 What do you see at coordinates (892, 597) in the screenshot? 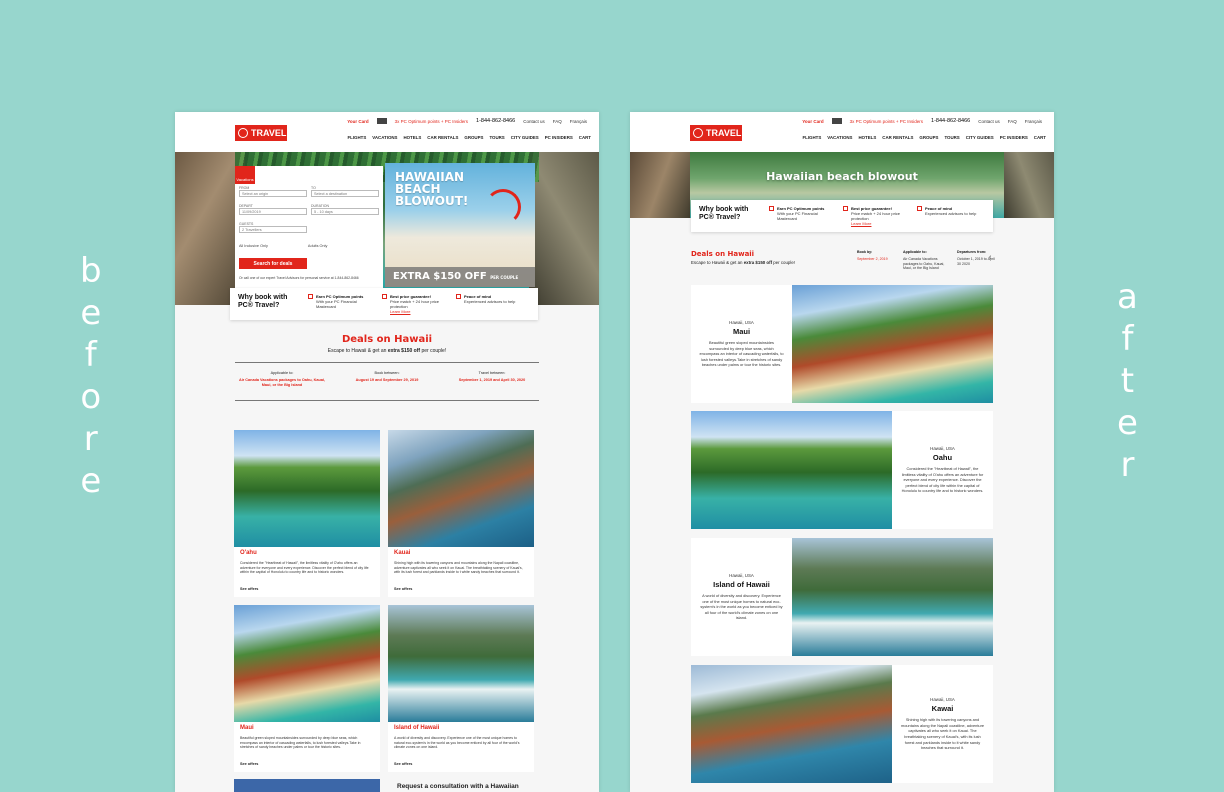
I see `island-of-hawaii-photo` at bounding box center [892, 597].